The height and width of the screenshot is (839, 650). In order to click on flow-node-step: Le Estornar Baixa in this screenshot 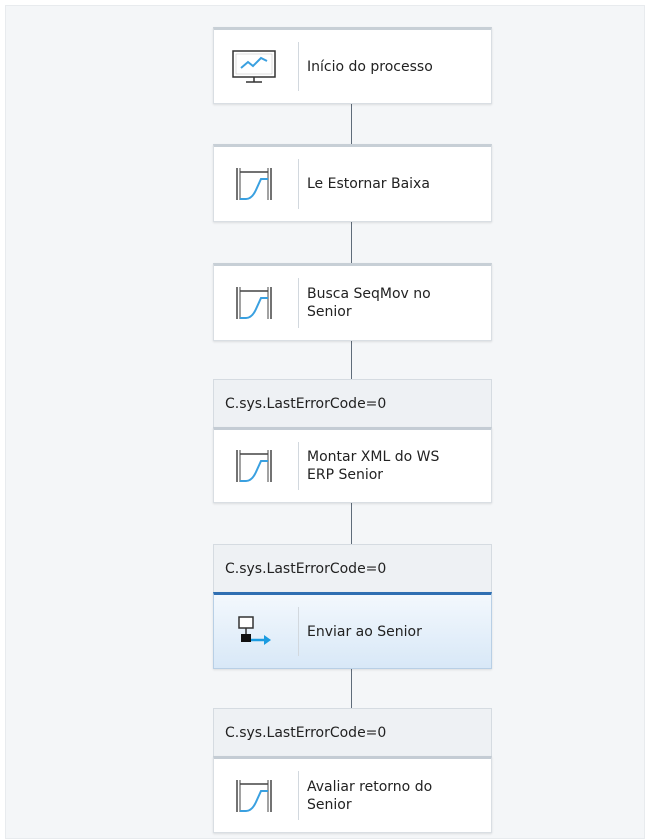, I will do `click(352, 183)`.